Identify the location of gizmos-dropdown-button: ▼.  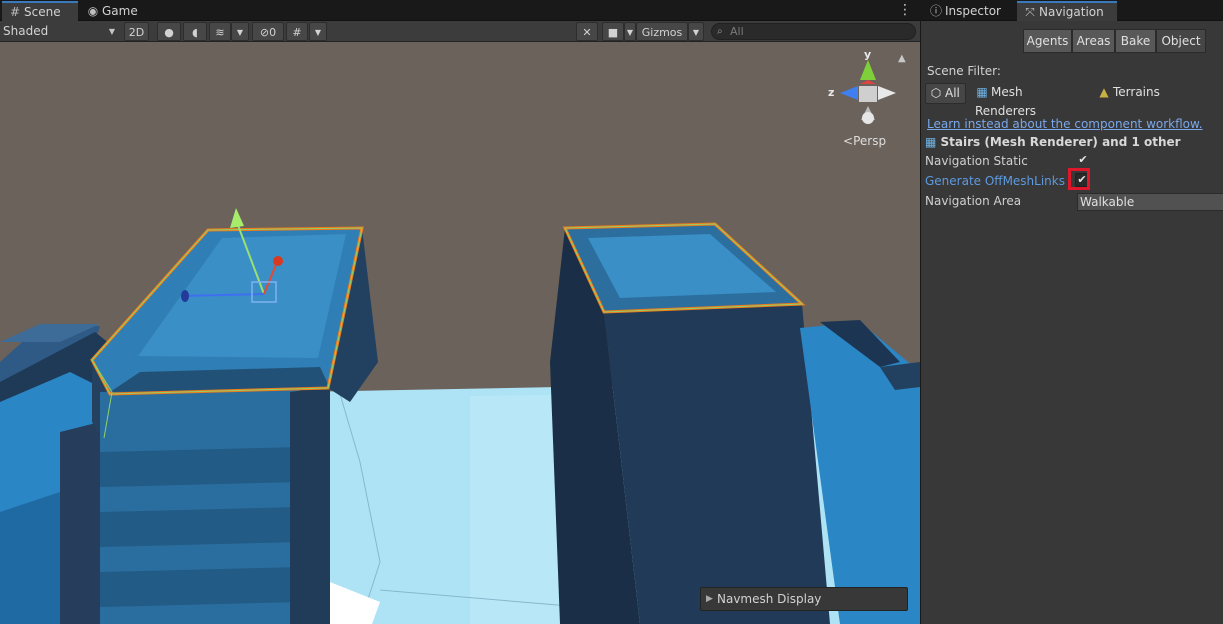
(696, 31).